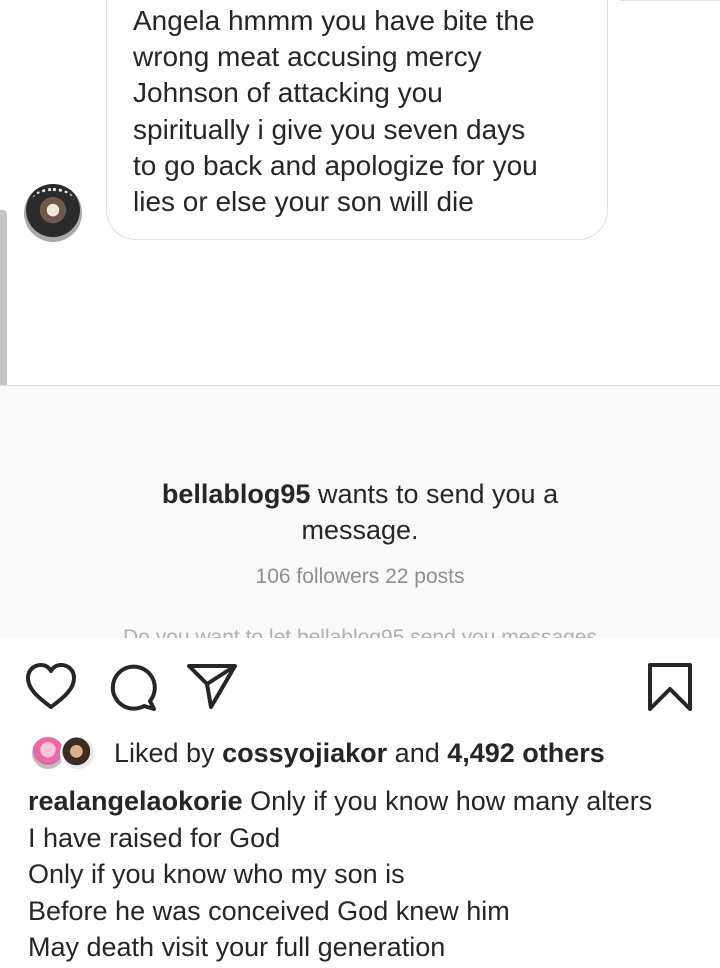  I want to click on caption-line: May death visit your full generation, so click(237, 947).